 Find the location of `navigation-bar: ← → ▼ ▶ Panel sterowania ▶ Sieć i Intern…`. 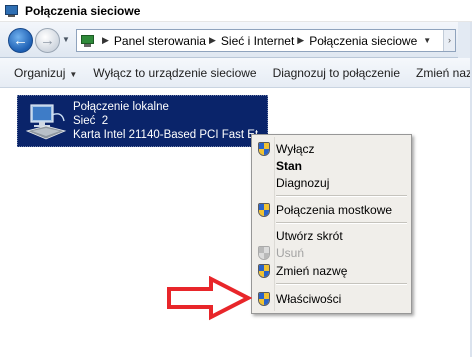

navigation-bar: ← → ▼ ▶ Panel sterowania ▶ Sieć i Intern… is located at coordinates (236, 40).